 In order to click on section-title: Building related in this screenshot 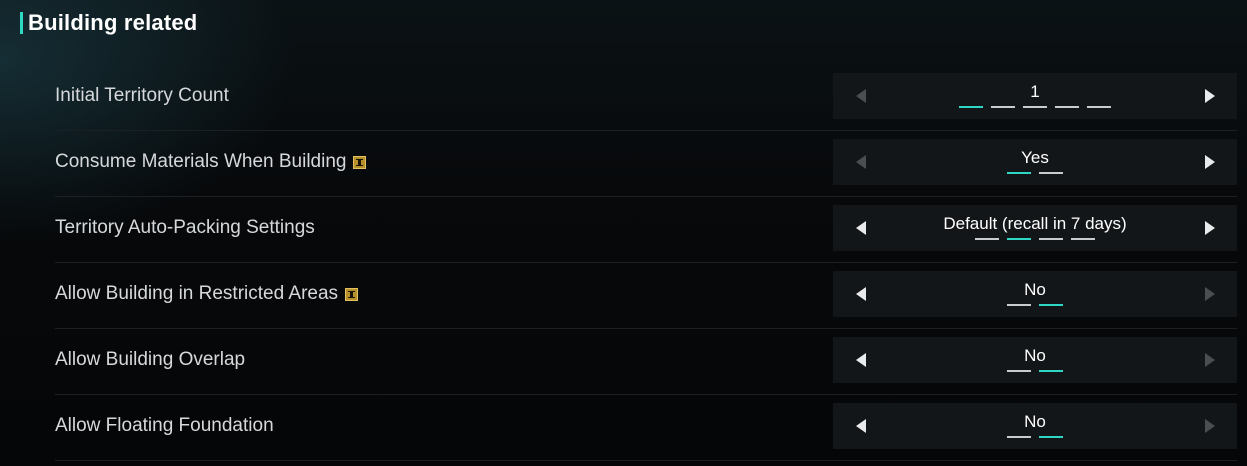, I will do `click(113, 22)`.